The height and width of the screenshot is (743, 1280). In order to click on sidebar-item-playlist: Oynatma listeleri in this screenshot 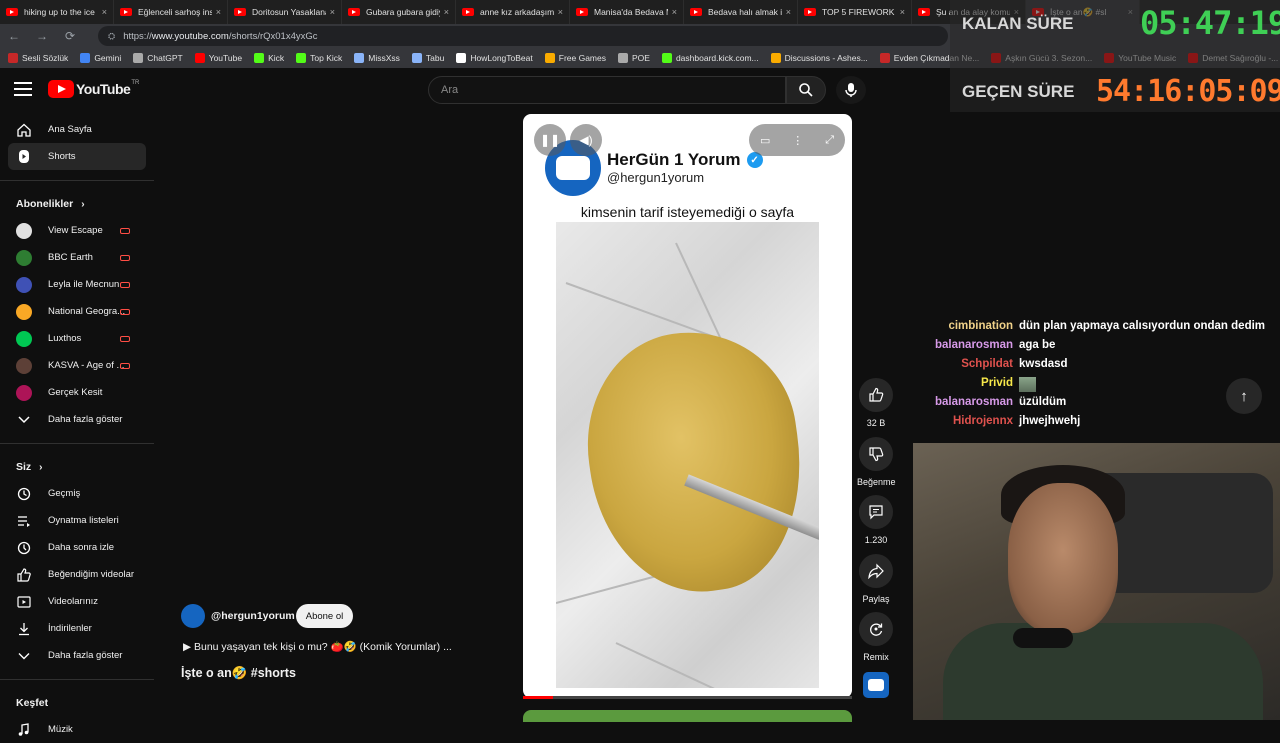, I will do `click(73, 520)`.